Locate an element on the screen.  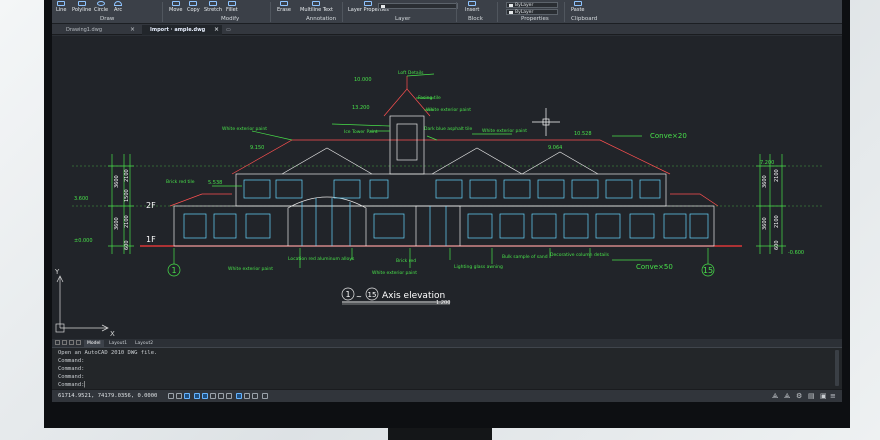
annotation-monitor-toggle is located at coordinates (255, 396).